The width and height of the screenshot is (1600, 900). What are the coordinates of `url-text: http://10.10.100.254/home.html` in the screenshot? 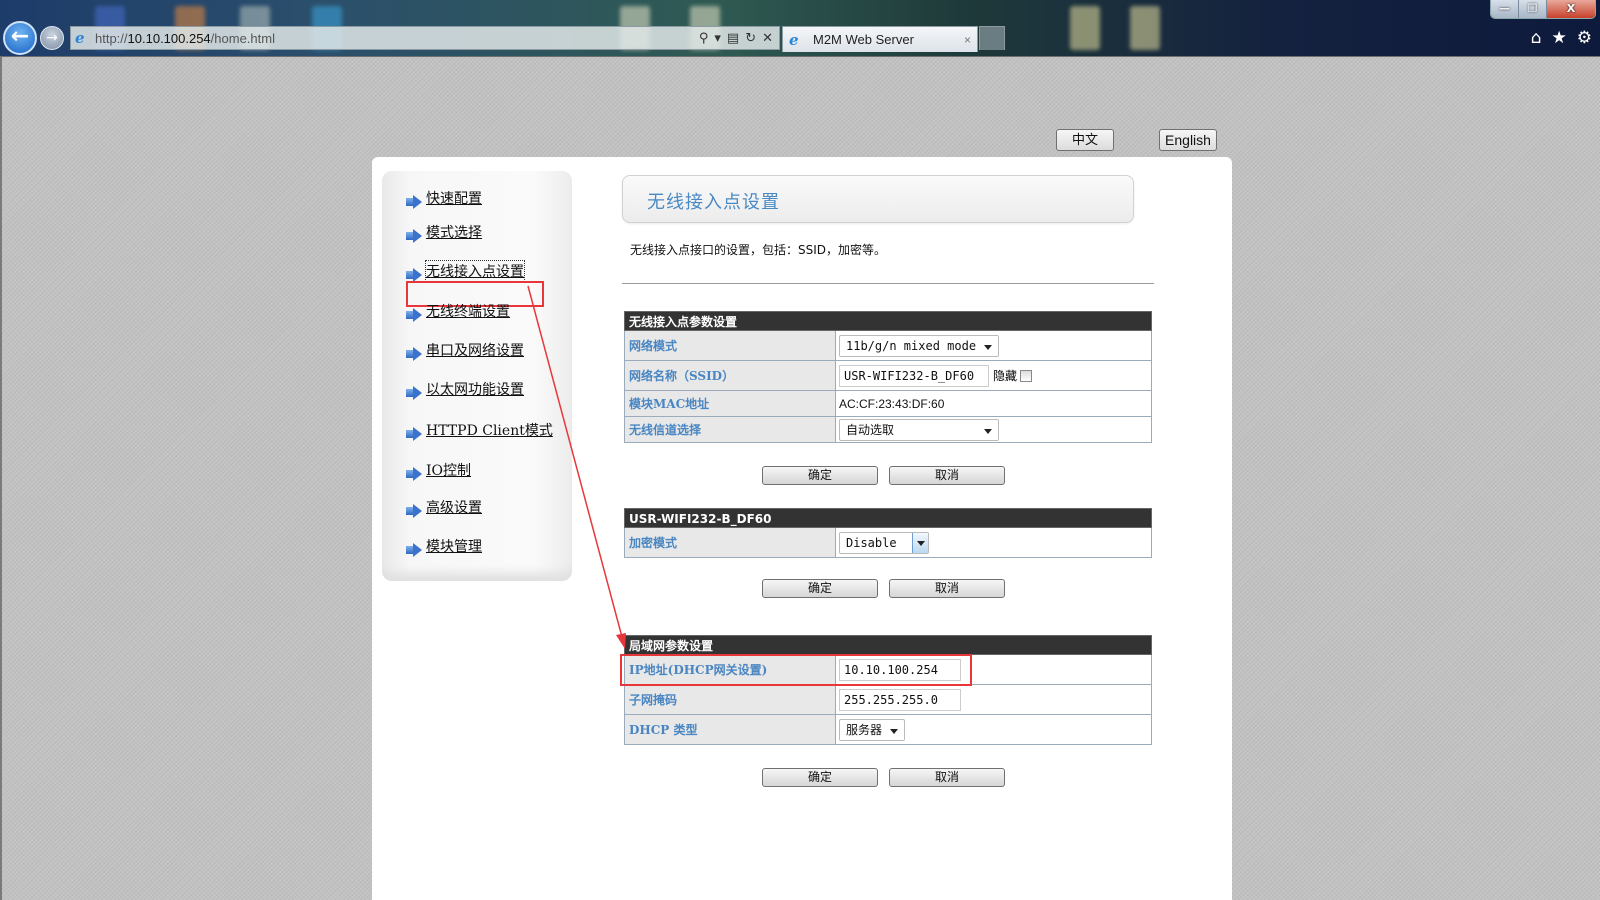 It's located at (397, 38).